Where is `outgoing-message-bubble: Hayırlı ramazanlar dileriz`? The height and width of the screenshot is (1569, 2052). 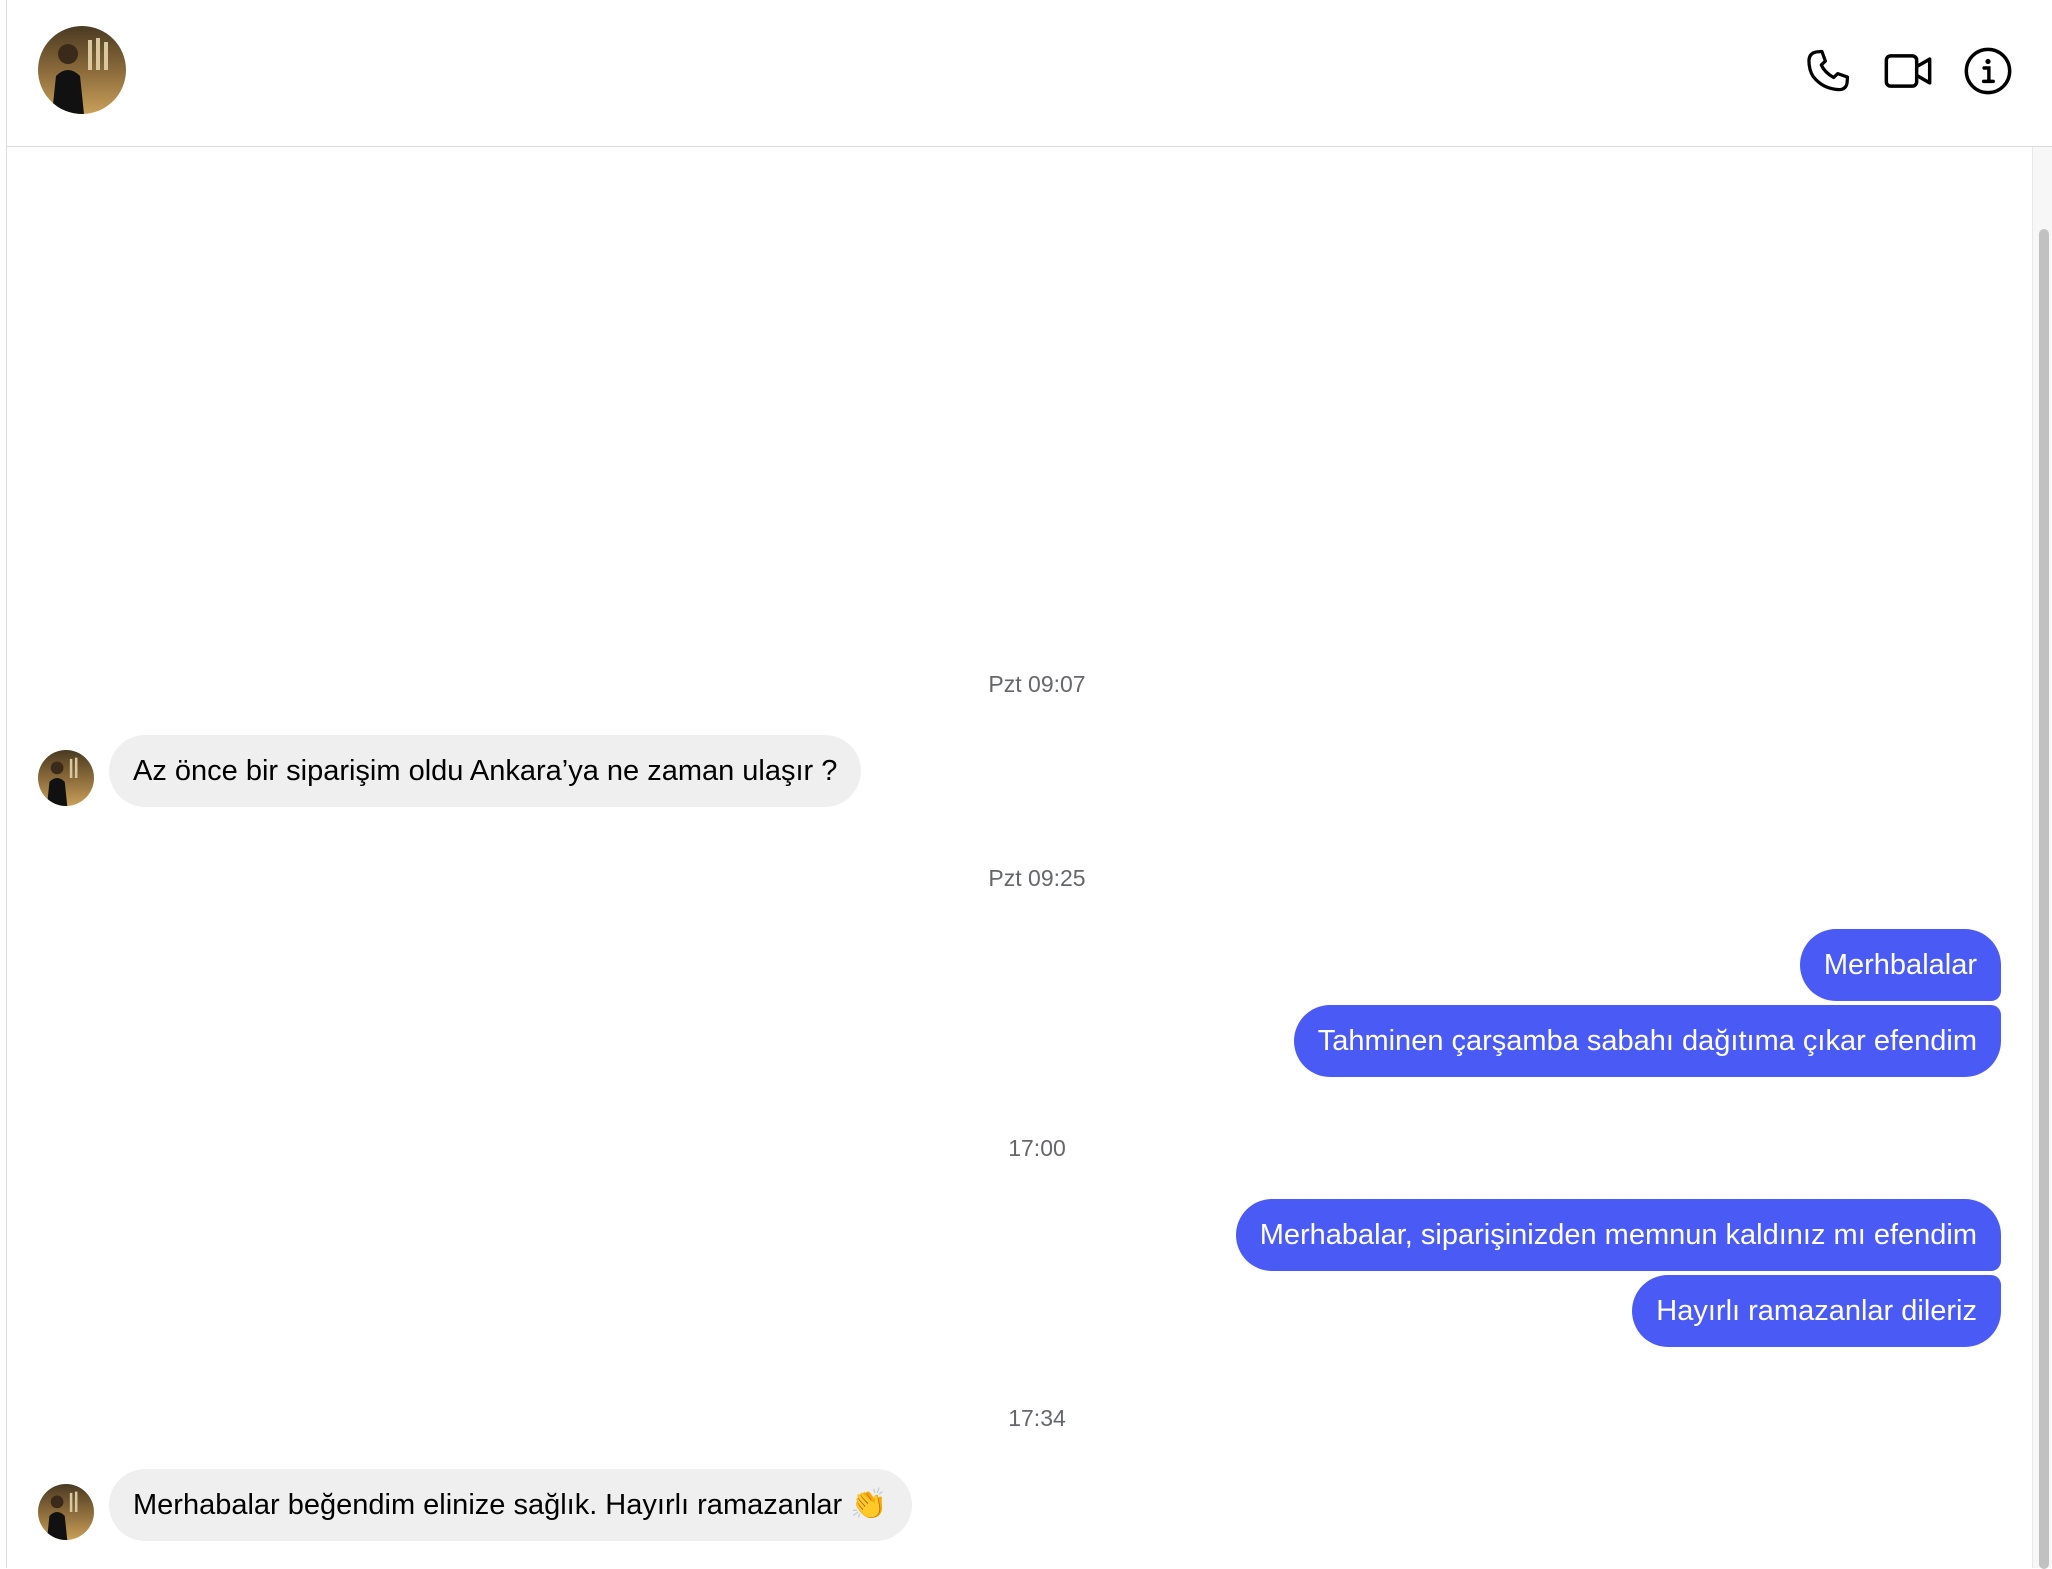 outgoing-message-bubble: Hayırlı ramazanlar dileriz is located at coordinates (1816, 1311).